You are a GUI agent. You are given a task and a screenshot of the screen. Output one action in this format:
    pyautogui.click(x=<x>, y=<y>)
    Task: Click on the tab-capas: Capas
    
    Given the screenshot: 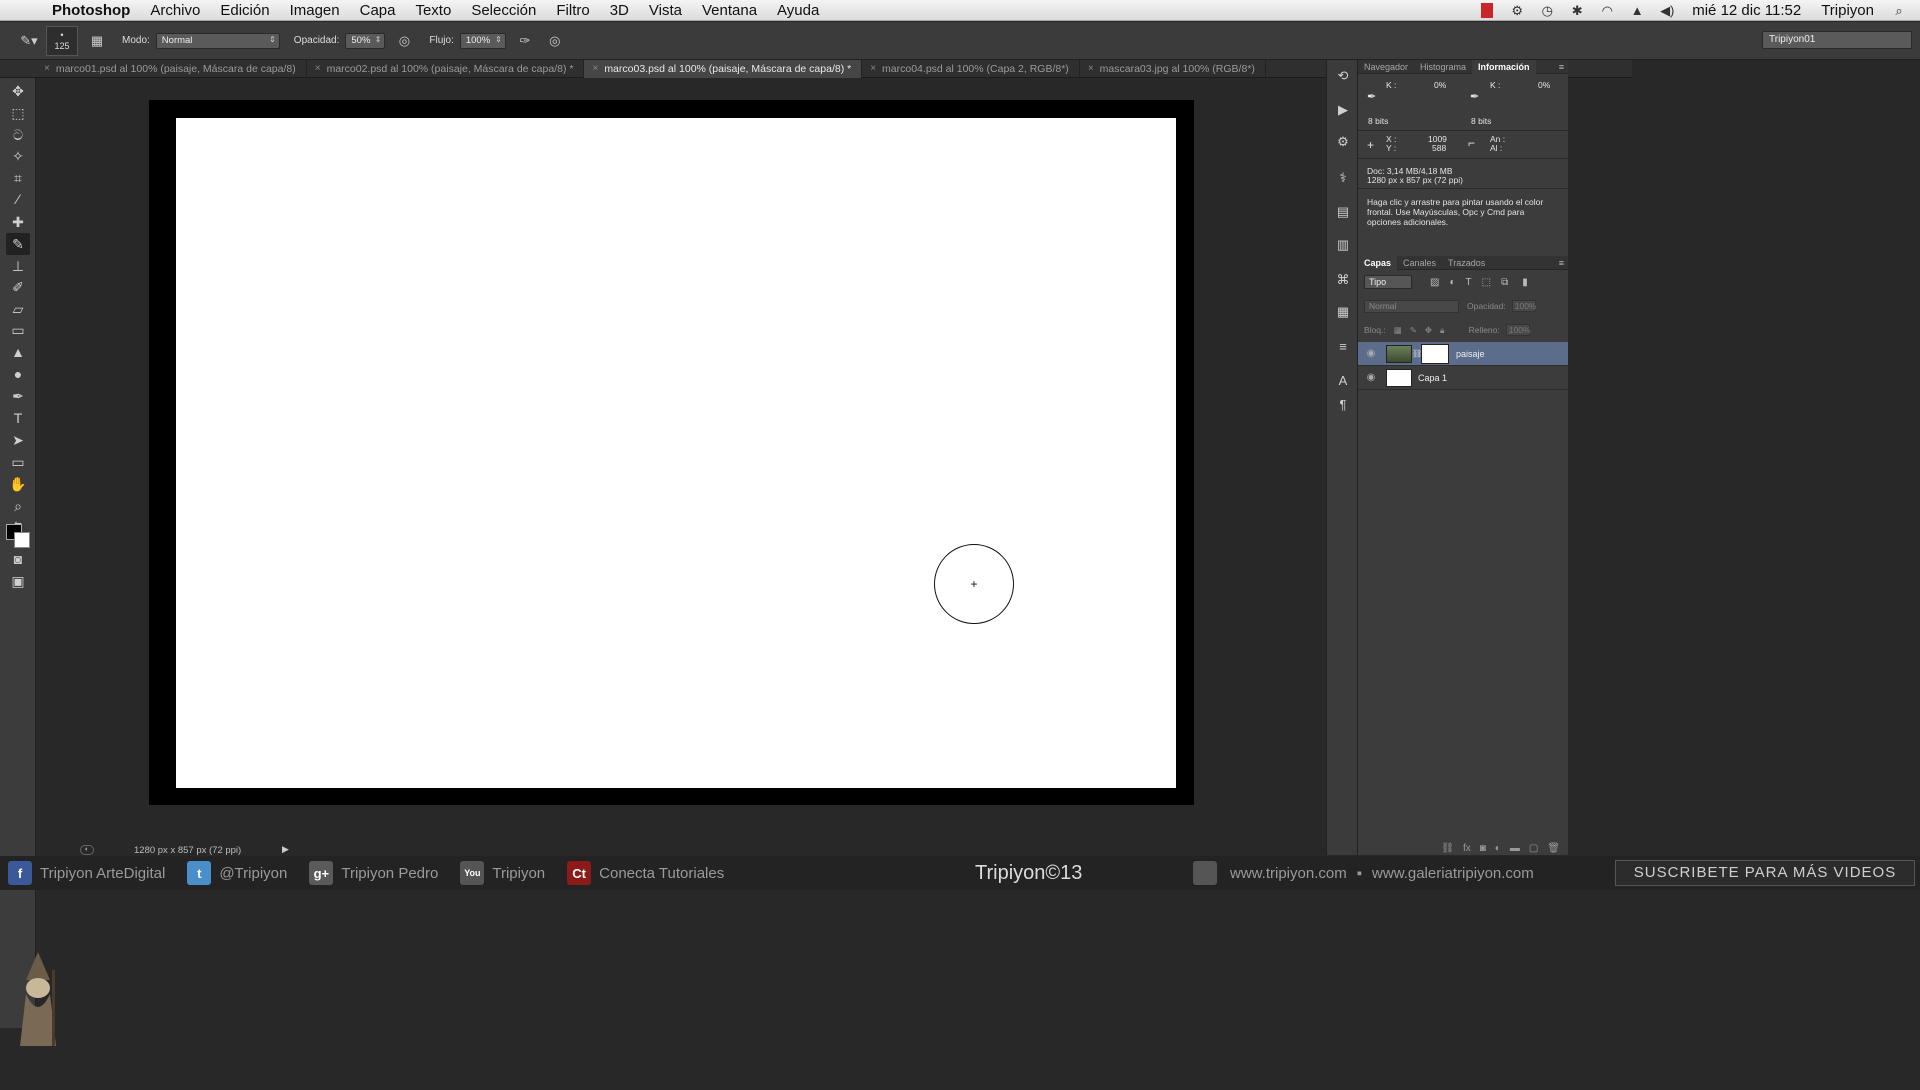 What is the action you would take?
    pyautogui.click(x=1378, y=262)
    